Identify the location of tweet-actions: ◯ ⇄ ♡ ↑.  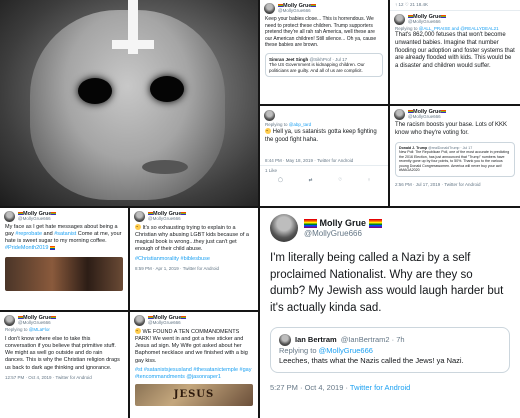
(324, 180).